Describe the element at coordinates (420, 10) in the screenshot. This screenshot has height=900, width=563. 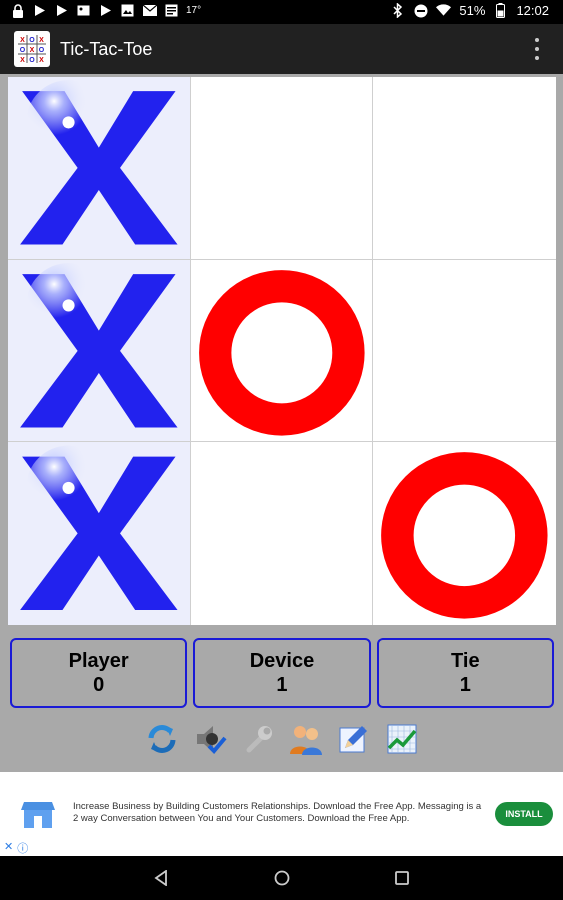
I see `do-not-disturb-icon` at that location.